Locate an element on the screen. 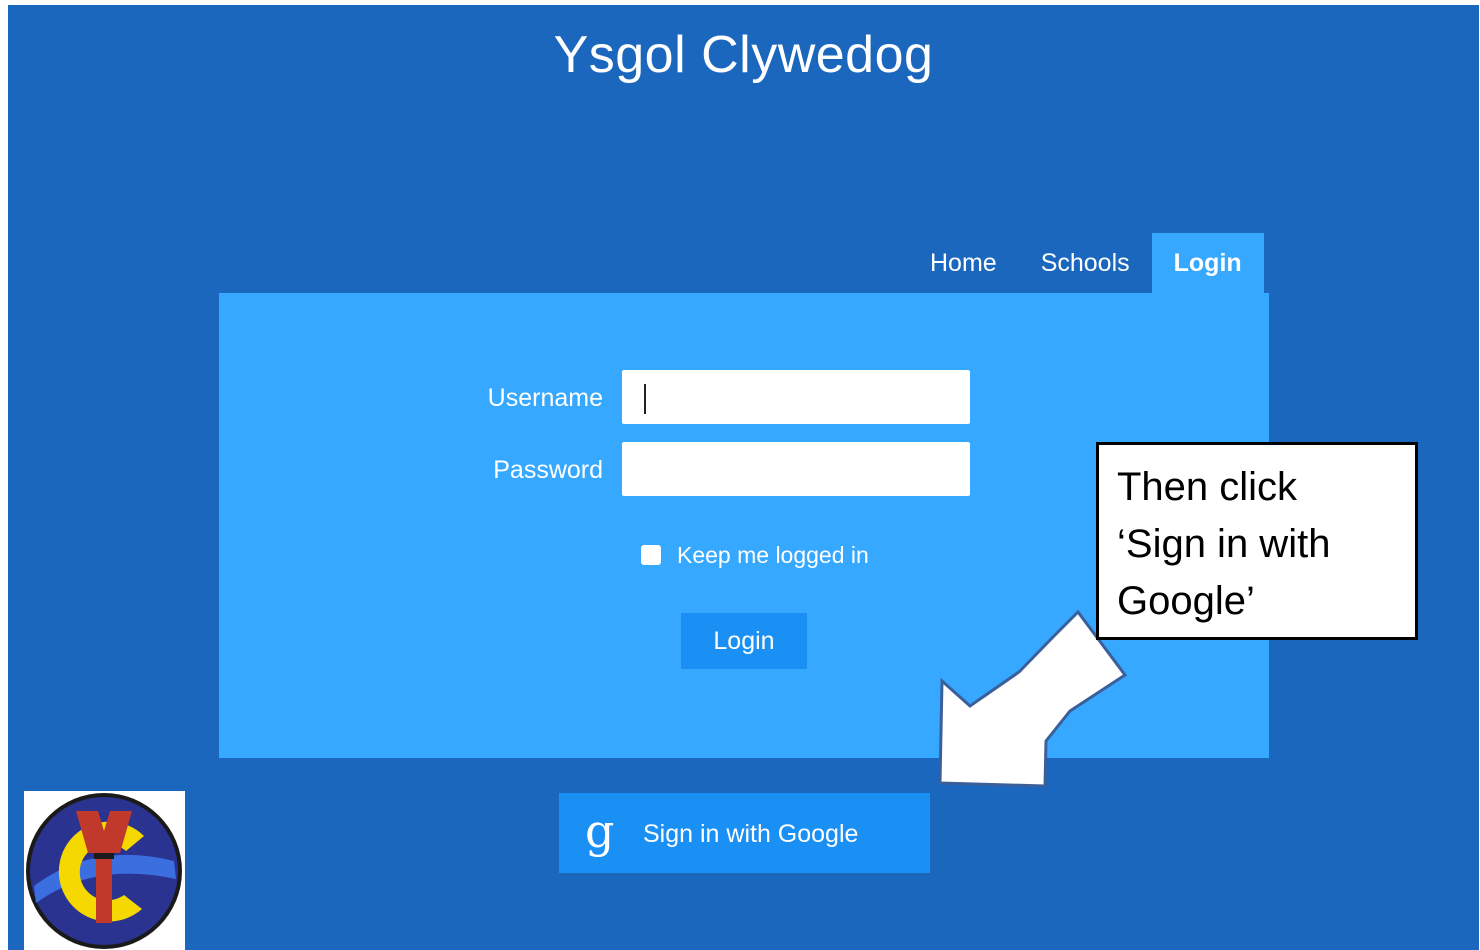 The height and width of the screenshot is (950, 1480). instruction-callout: Then click ‘Sign in with Google’ is located at coordinates (1257, 541).